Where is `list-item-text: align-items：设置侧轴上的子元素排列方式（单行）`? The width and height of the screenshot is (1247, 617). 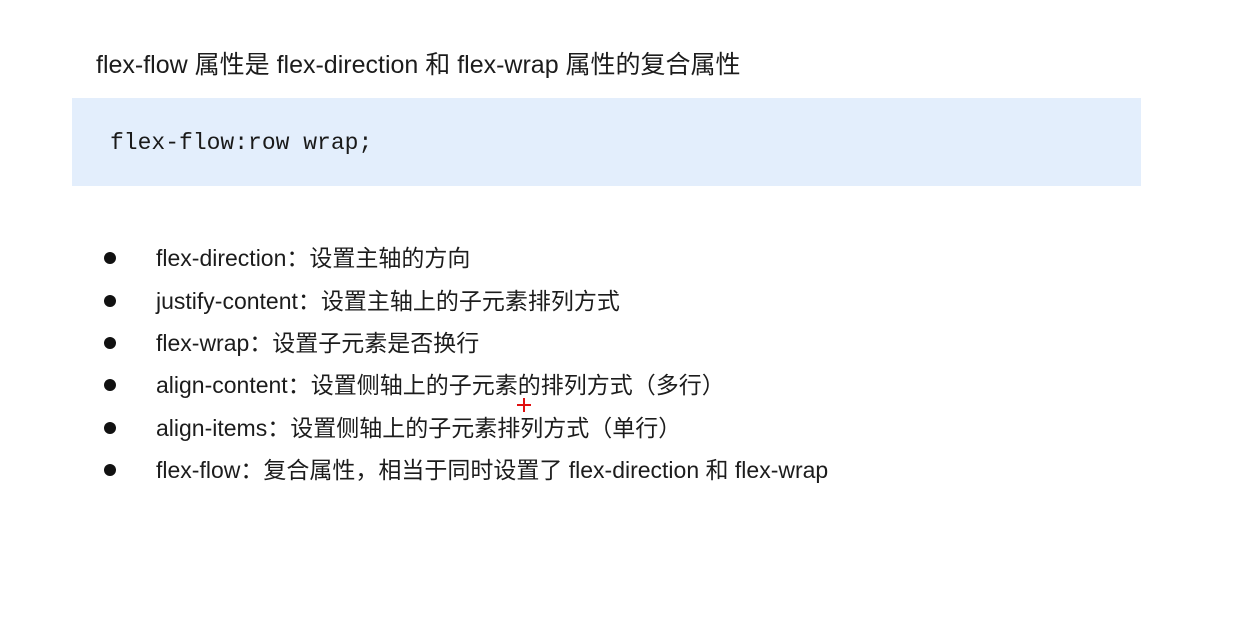
list-item-text: align-items：设置侧轴上的子元素排列方式（单行） is located at coordinates (419, 427).